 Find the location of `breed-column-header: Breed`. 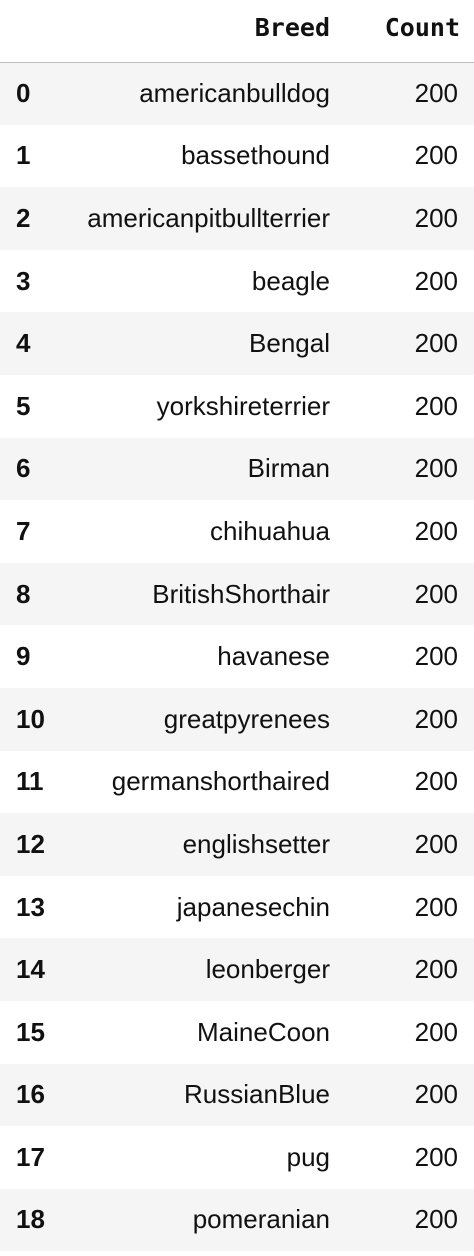

breed-column-header: Breed is located at coordinates (213, 31).